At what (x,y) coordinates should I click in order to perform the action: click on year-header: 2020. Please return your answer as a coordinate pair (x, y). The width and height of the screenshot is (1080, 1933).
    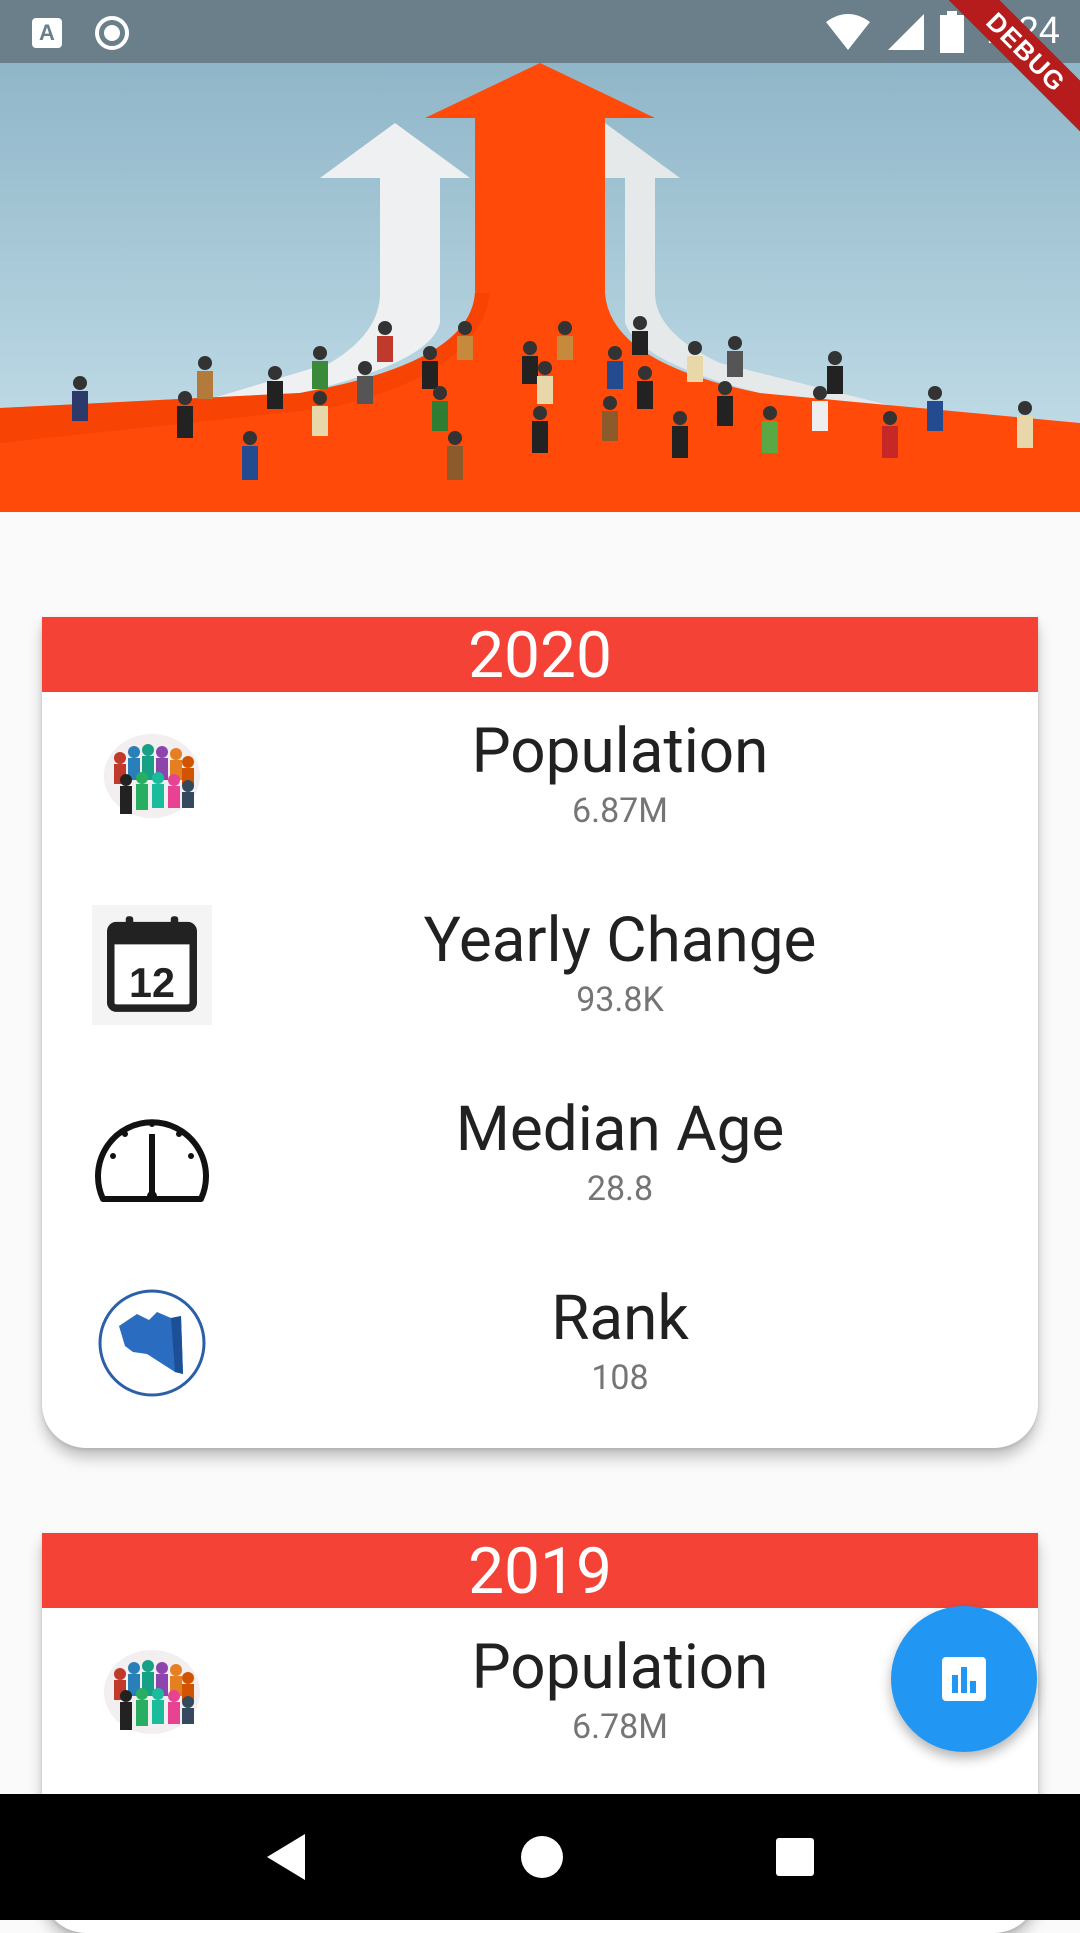
    Looking at the image, I should click on (540, 655).